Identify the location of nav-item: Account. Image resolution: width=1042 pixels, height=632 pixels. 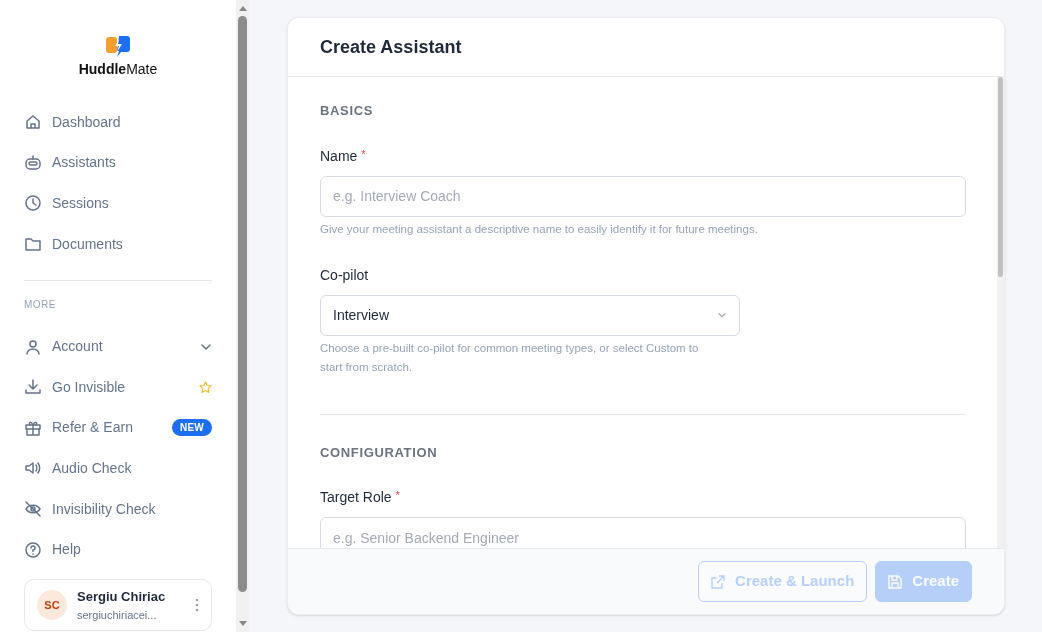
(118, 346).